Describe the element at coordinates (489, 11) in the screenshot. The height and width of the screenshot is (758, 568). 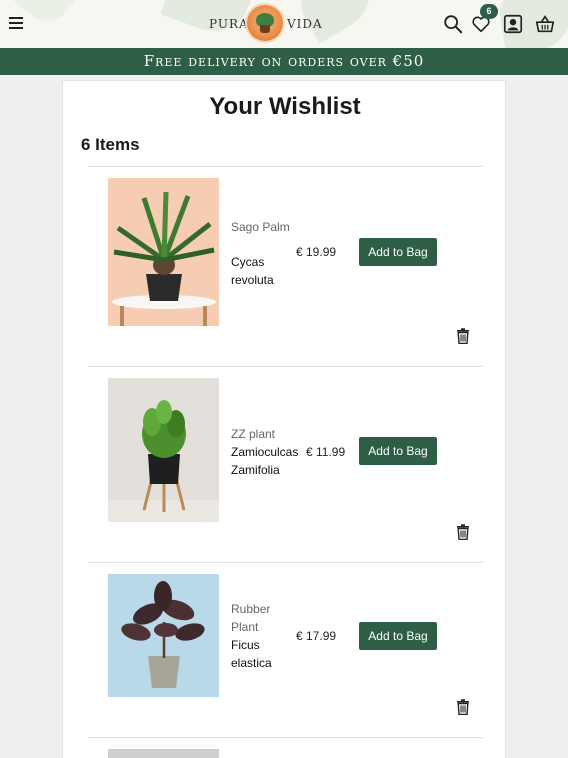
I see `wishlist-count-badge: 6` at that location.